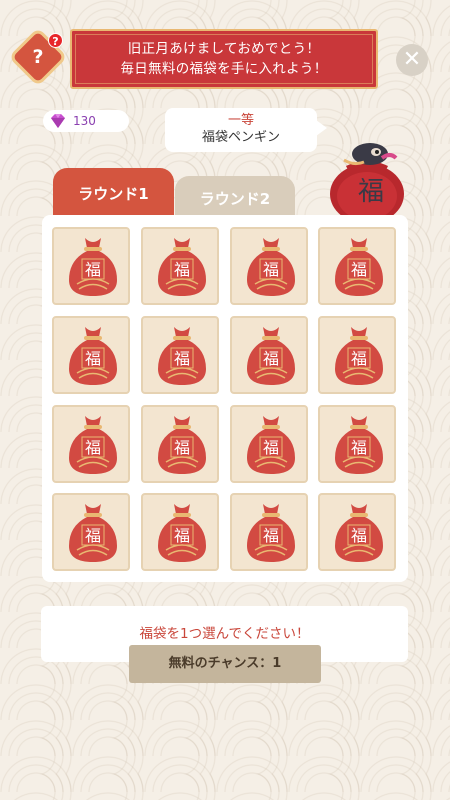 This screenshot has width=450, height=800. What do you see at coordinates (113, 193) in the screenshot?
I see `tab-round-1: ラウンド1` at bounding box center [113, 193].